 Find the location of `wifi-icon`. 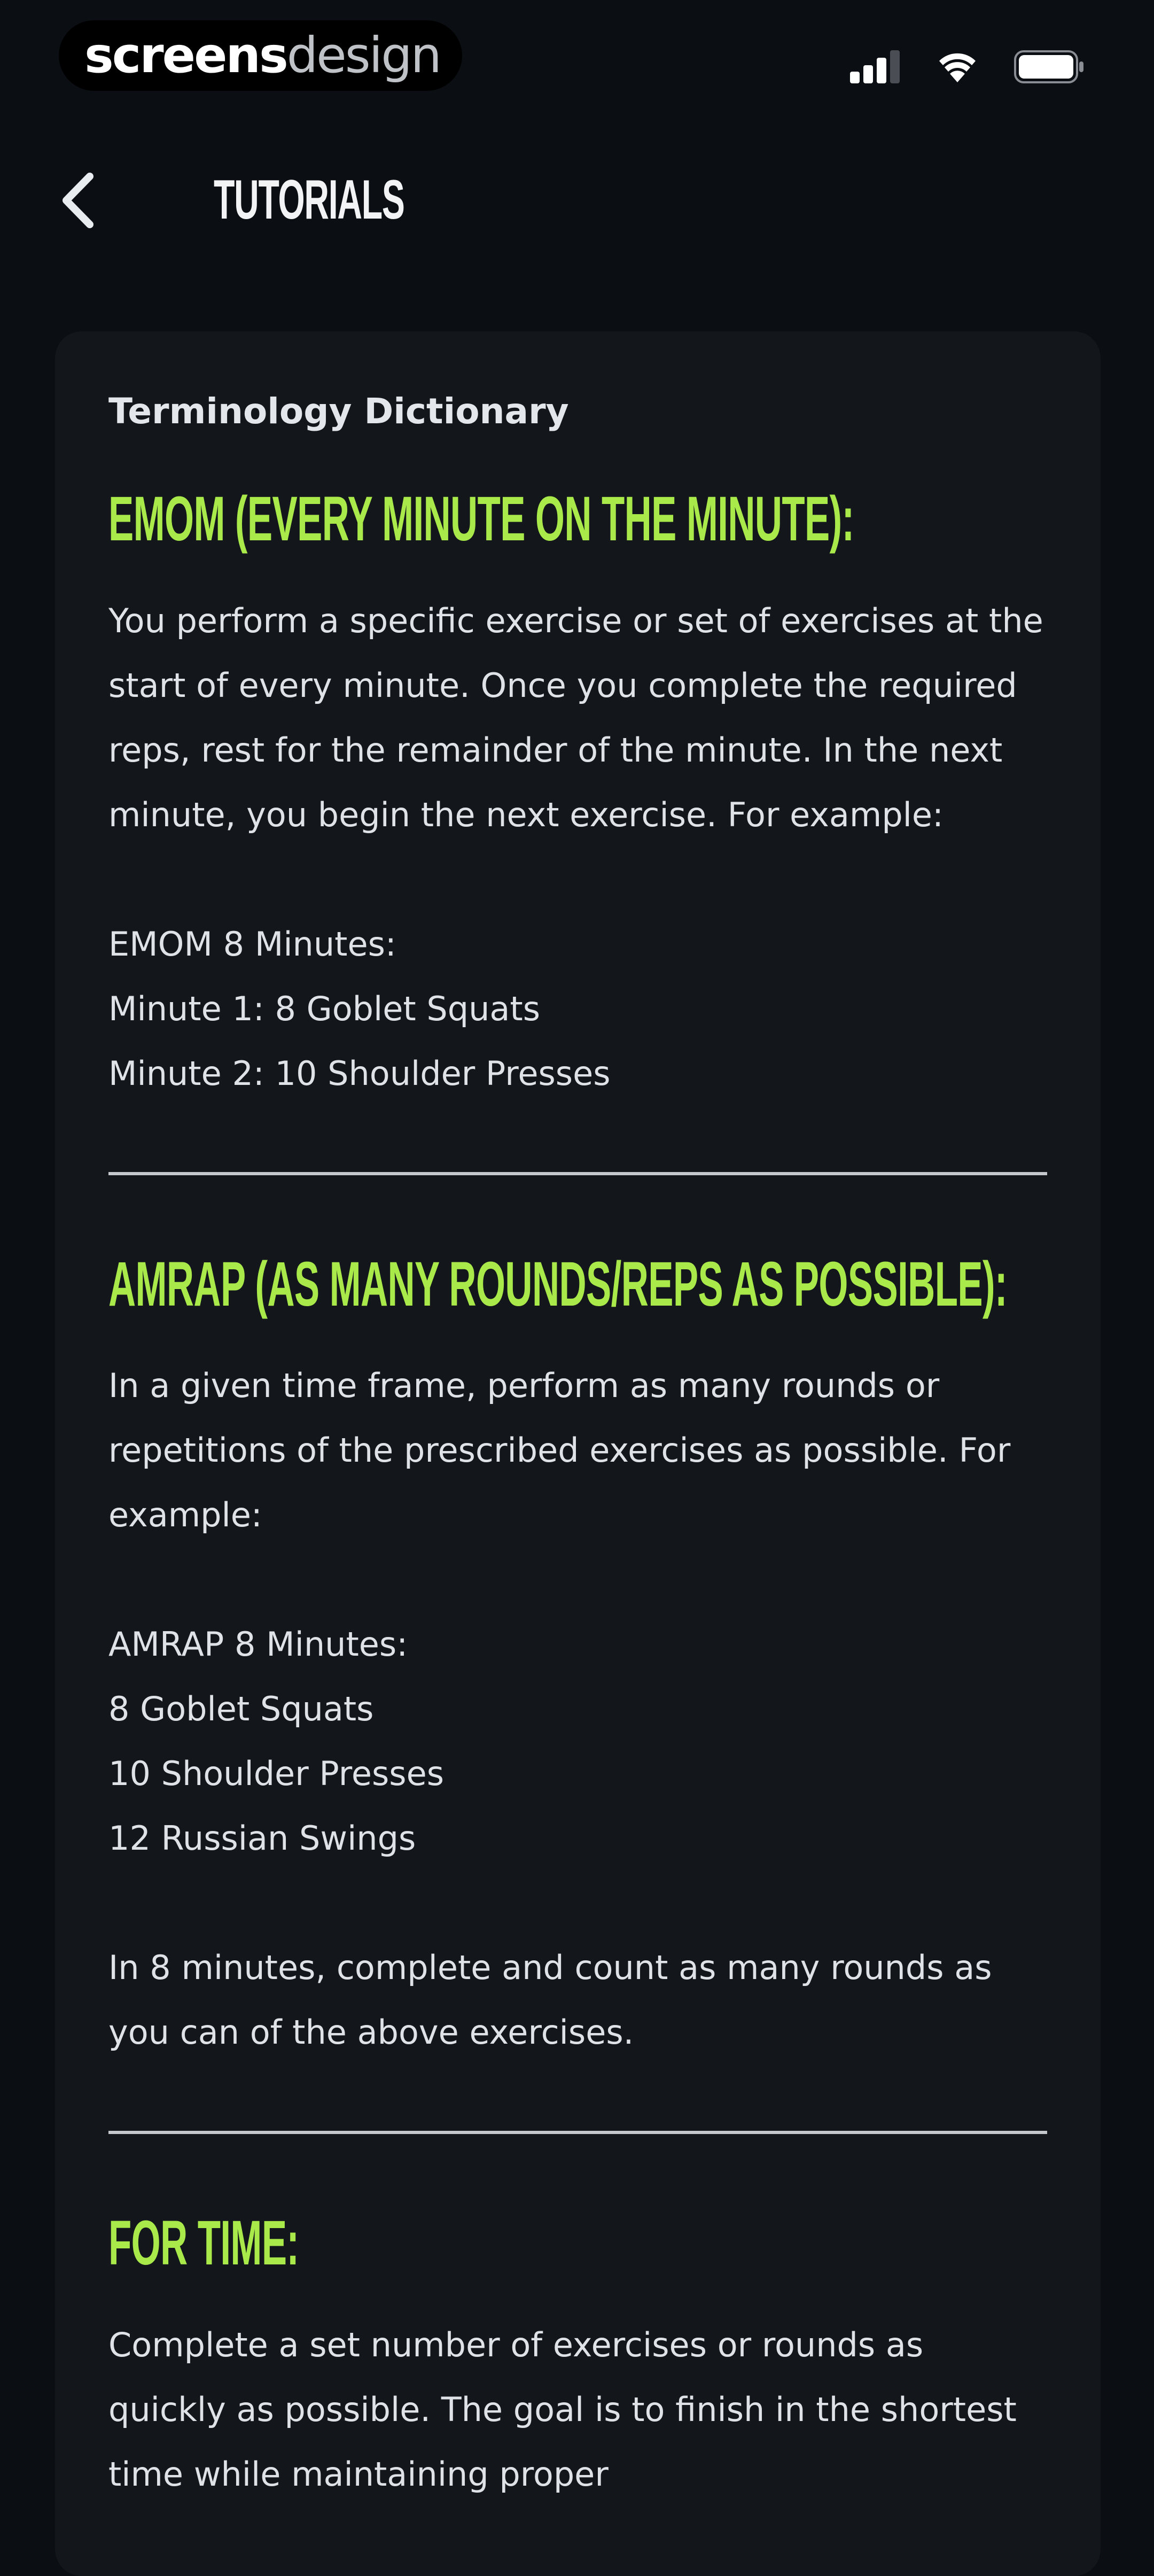

wifi-icon is located at coordinates (957, 67).